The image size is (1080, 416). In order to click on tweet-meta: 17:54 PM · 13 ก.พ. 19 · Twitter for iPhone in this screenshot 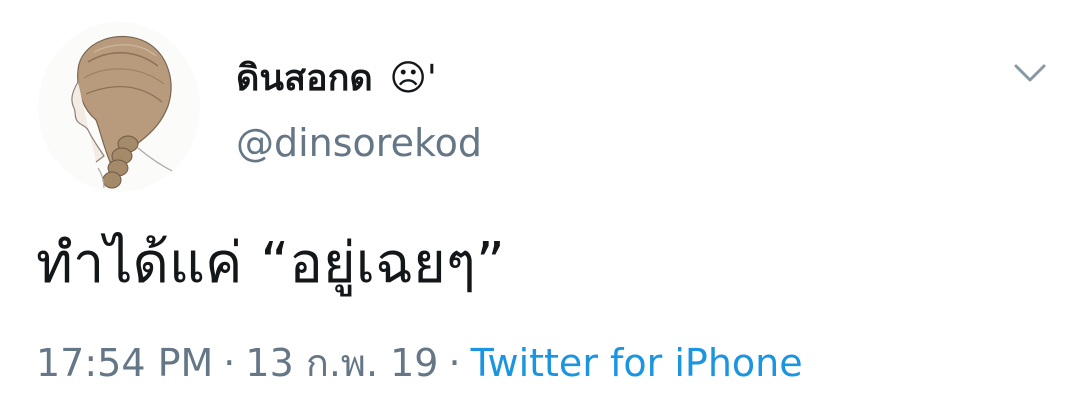, I will do `click(419, 363)`.